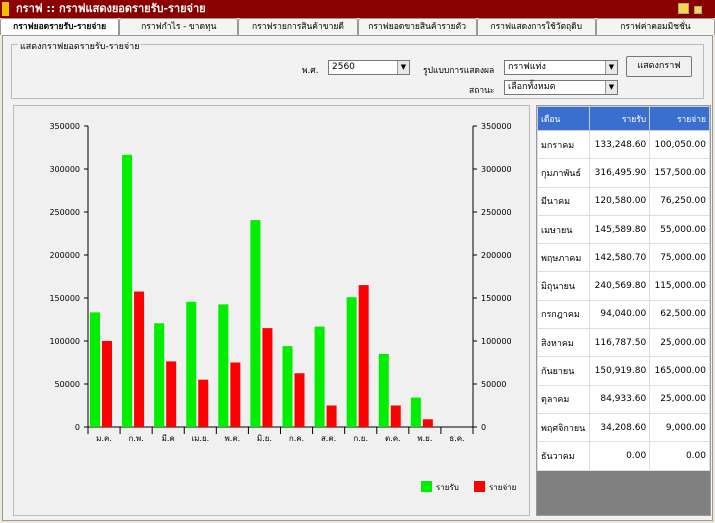 This screenshot has width=715, height=523. I want to click on y-tick-label-left: 350000, so click(64, 126).